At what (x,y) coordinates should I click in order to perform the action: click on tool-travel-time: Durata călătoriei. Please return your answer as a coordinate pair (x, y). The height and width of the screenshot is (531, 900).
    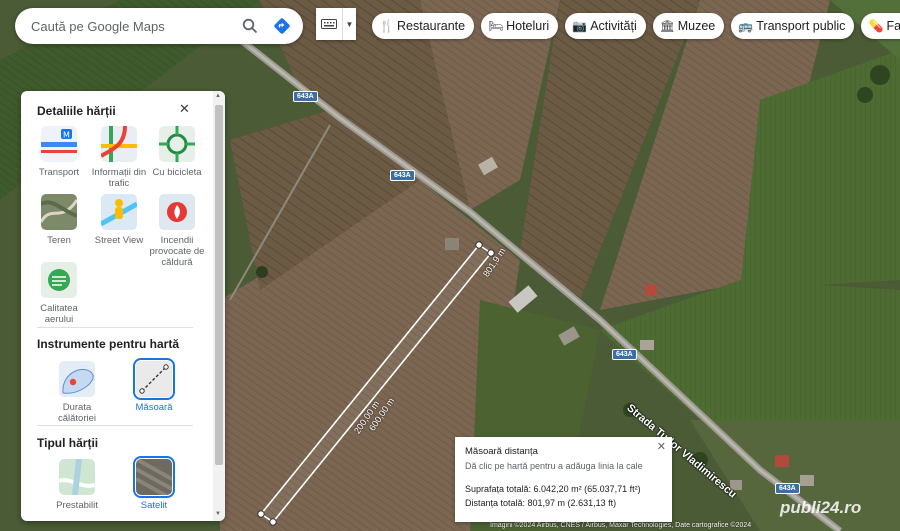
    Looking at the image, I should click on (77, 392).